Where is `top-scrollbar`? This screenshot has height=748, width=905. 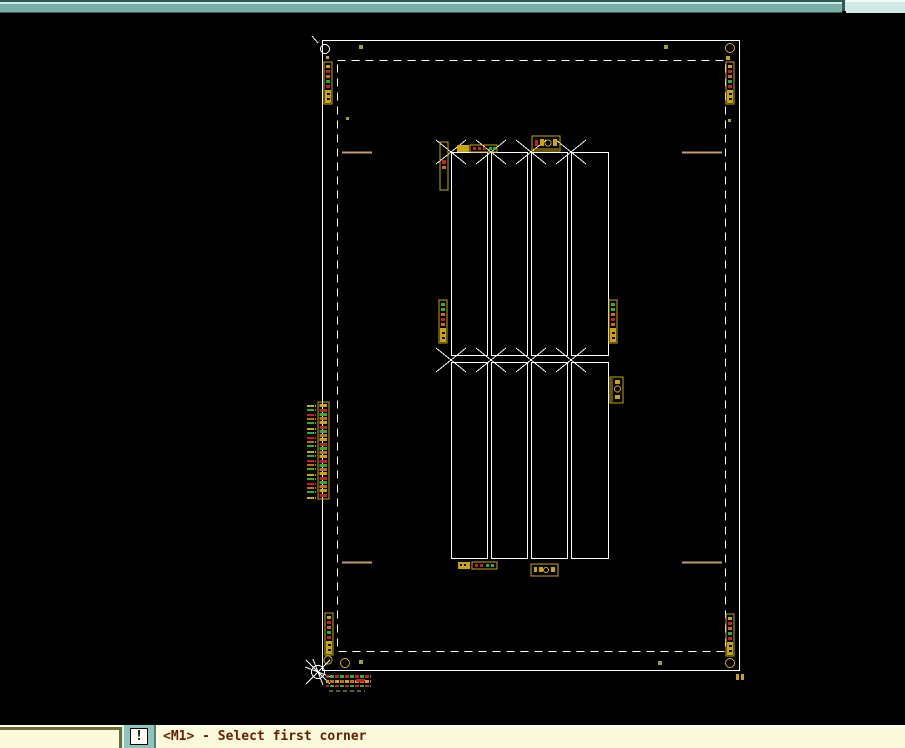
top-scrollbar is located at coordinates (452, 6).